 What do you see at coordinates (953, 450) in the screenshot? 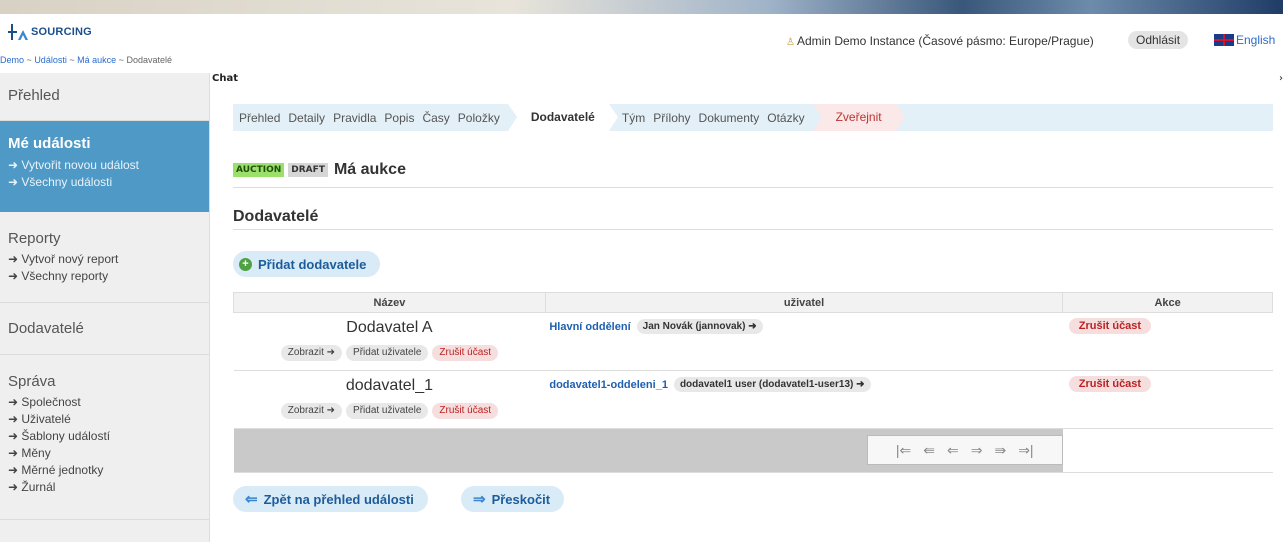
I see `prev-page-icon: ⇐` at bounding box center [953, 450].